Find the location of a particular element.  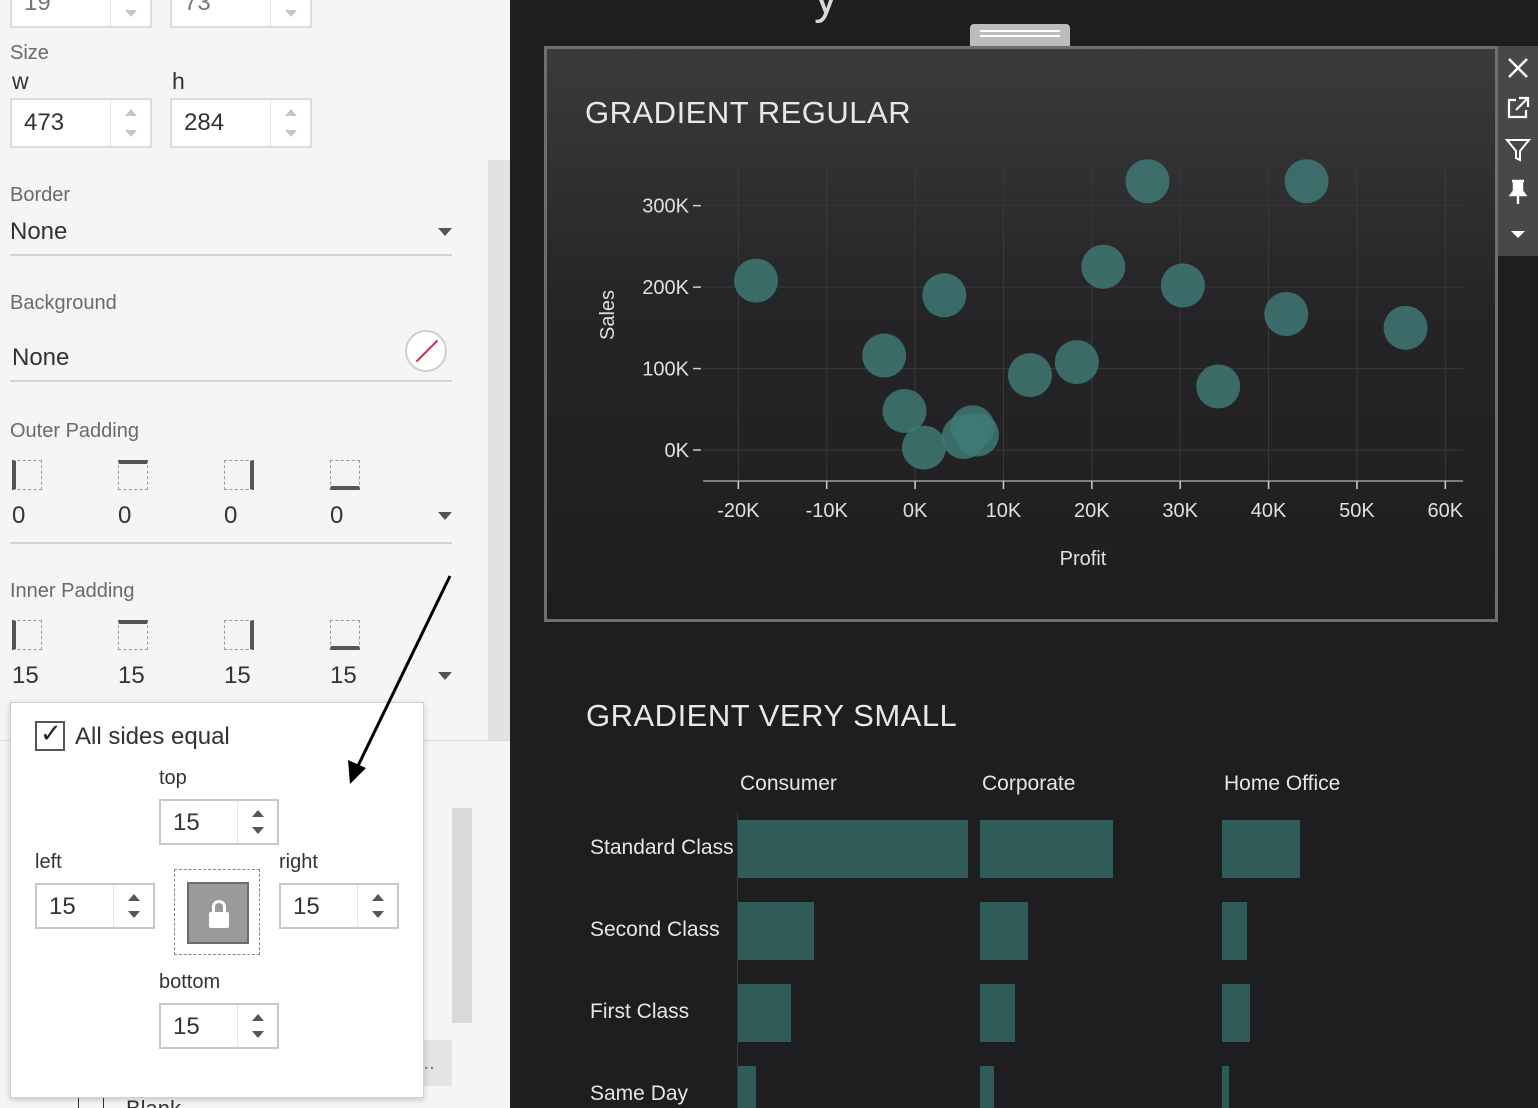

bottom-padding-field: 15 is located at coordinates (219, 1026).